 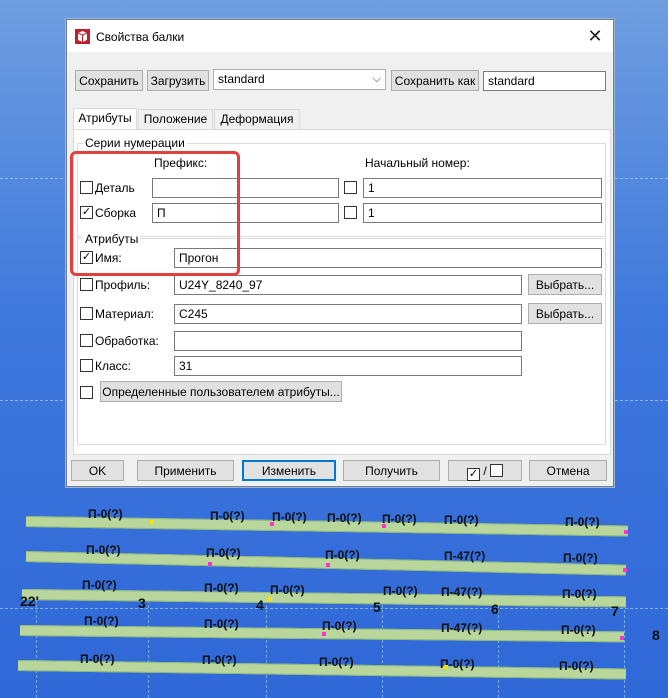 I want to click on save-as-name-field: standard, so click(x=544, y=81).